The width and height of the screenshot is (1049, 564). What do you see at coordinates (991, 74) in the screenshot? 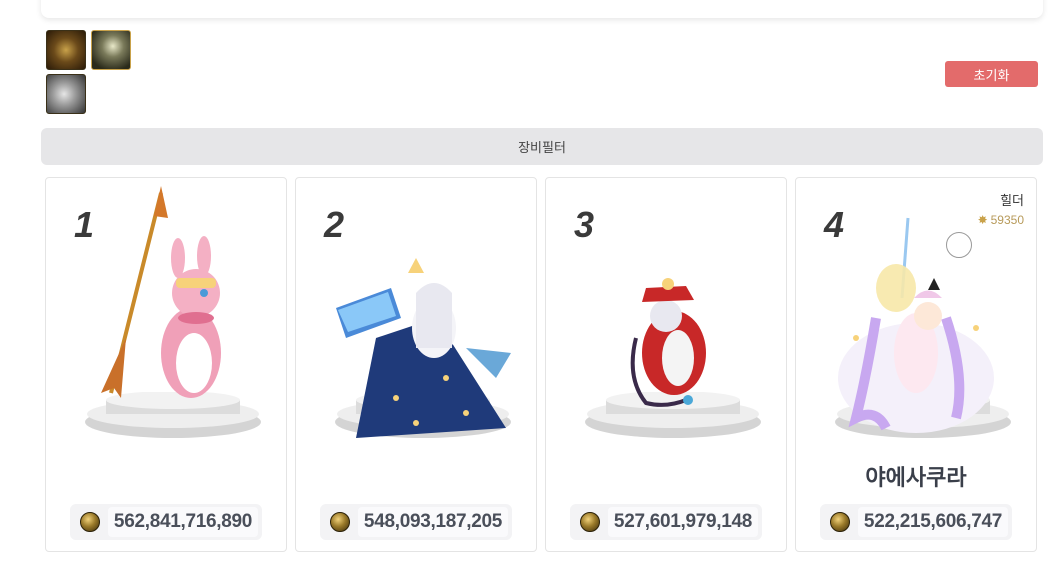
I see `reset-button: 초기화` at bounding box center [991, 74].